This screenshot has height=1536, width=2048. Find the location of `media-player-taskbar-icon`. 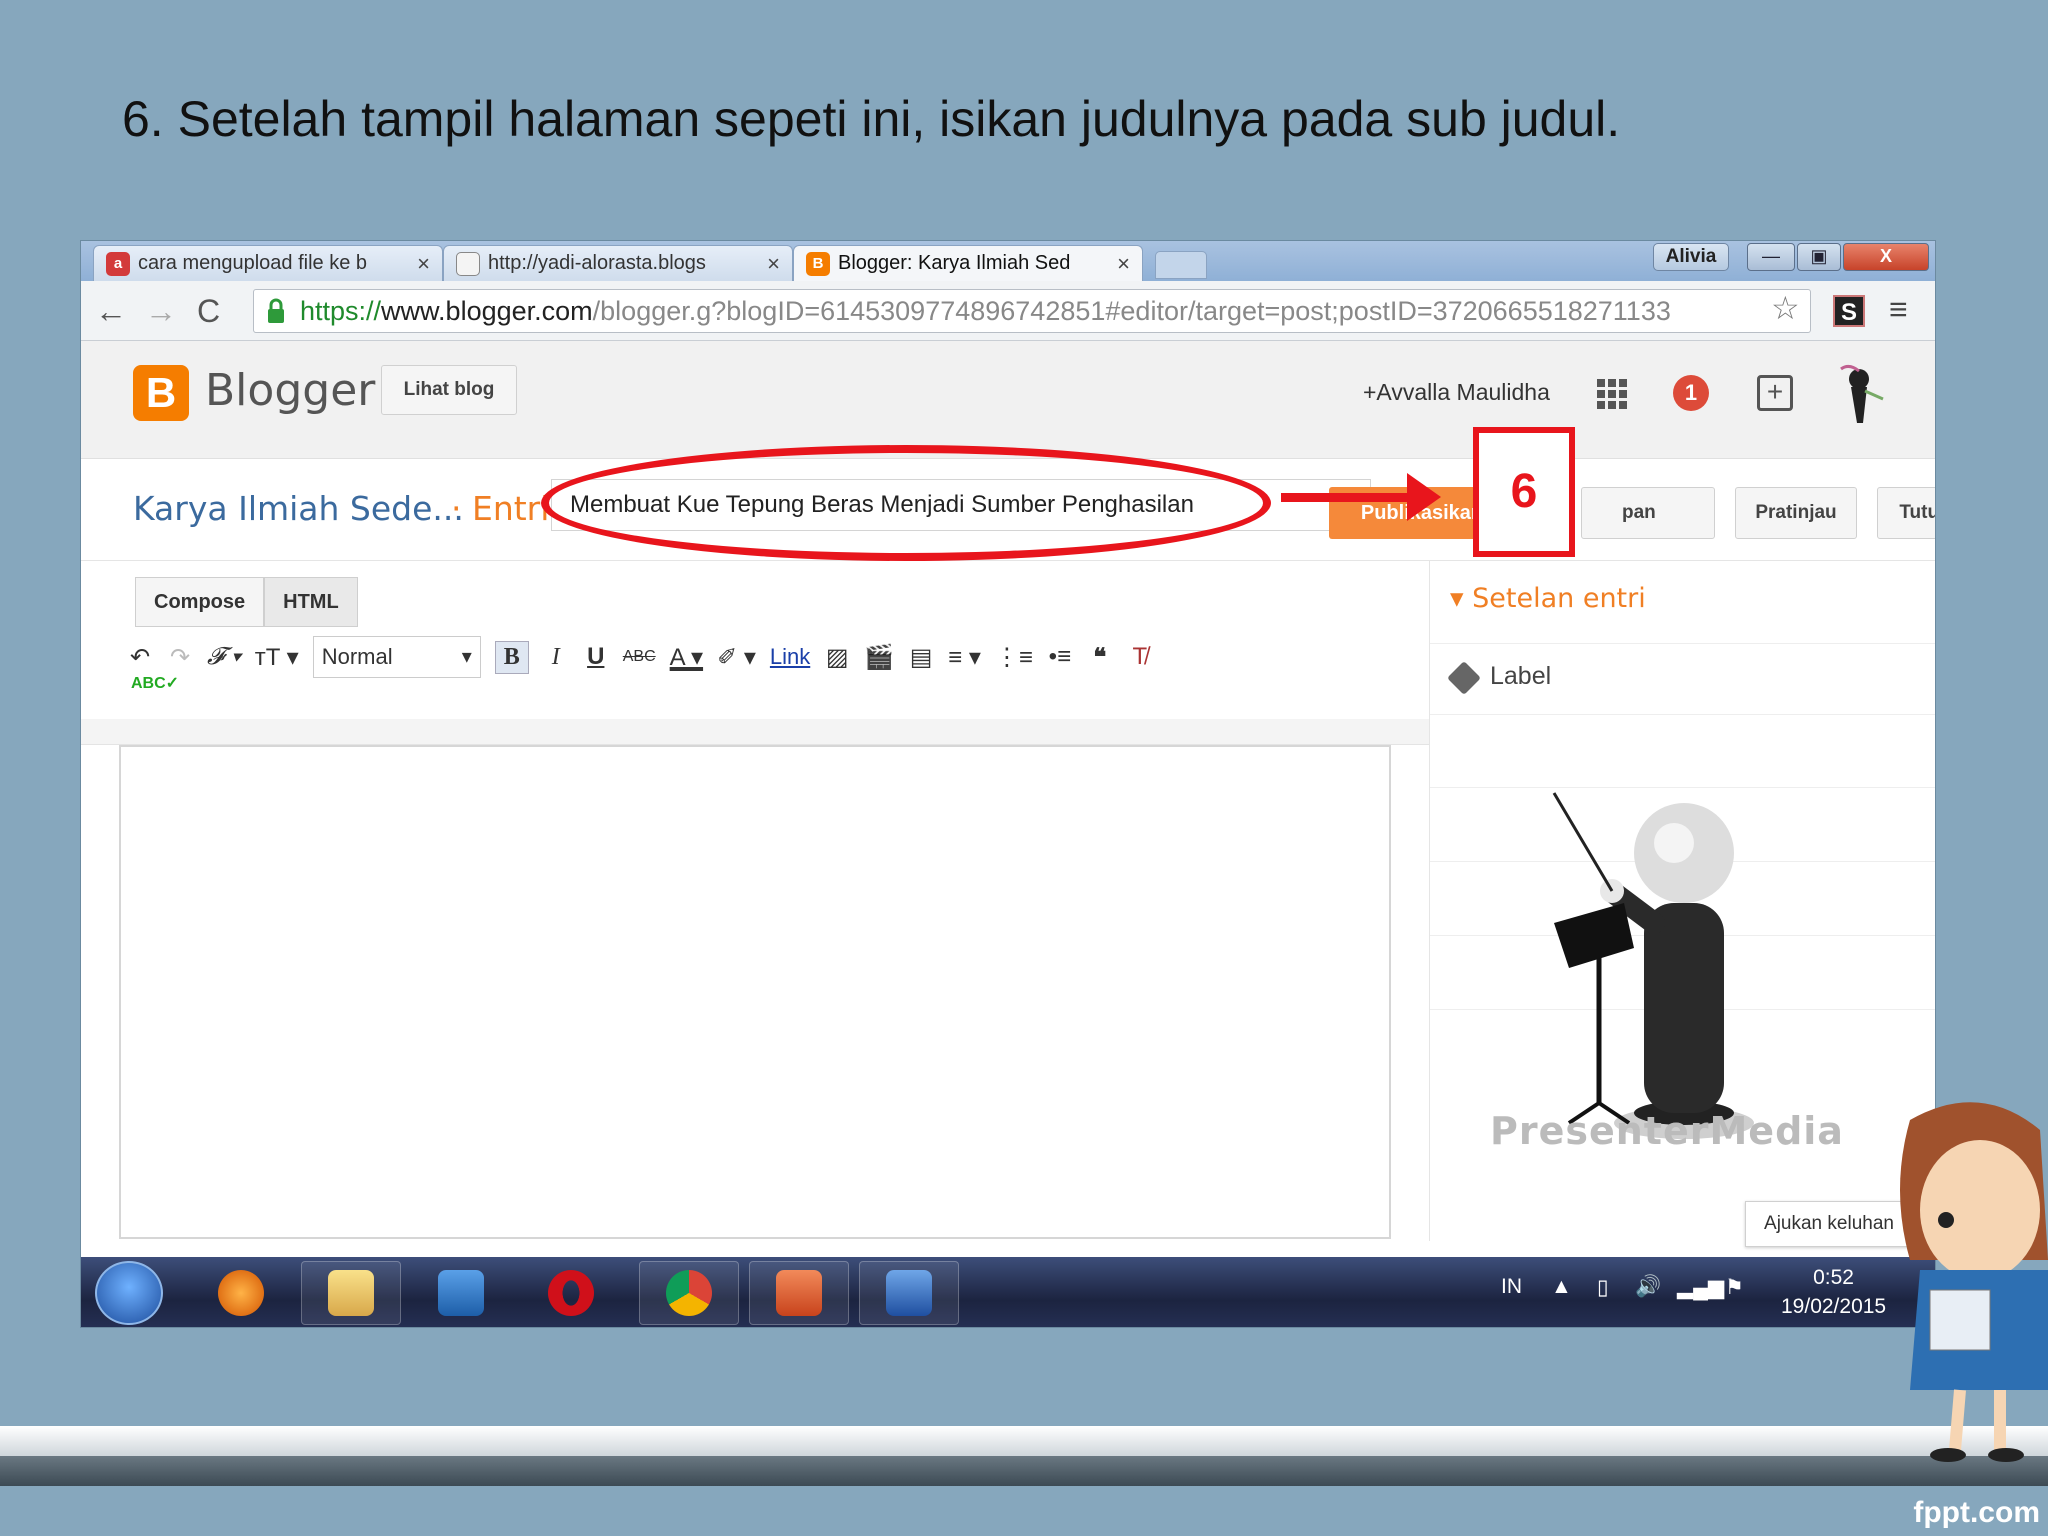

media-player-taskbar-icon is located at coordinates (461, 1293).